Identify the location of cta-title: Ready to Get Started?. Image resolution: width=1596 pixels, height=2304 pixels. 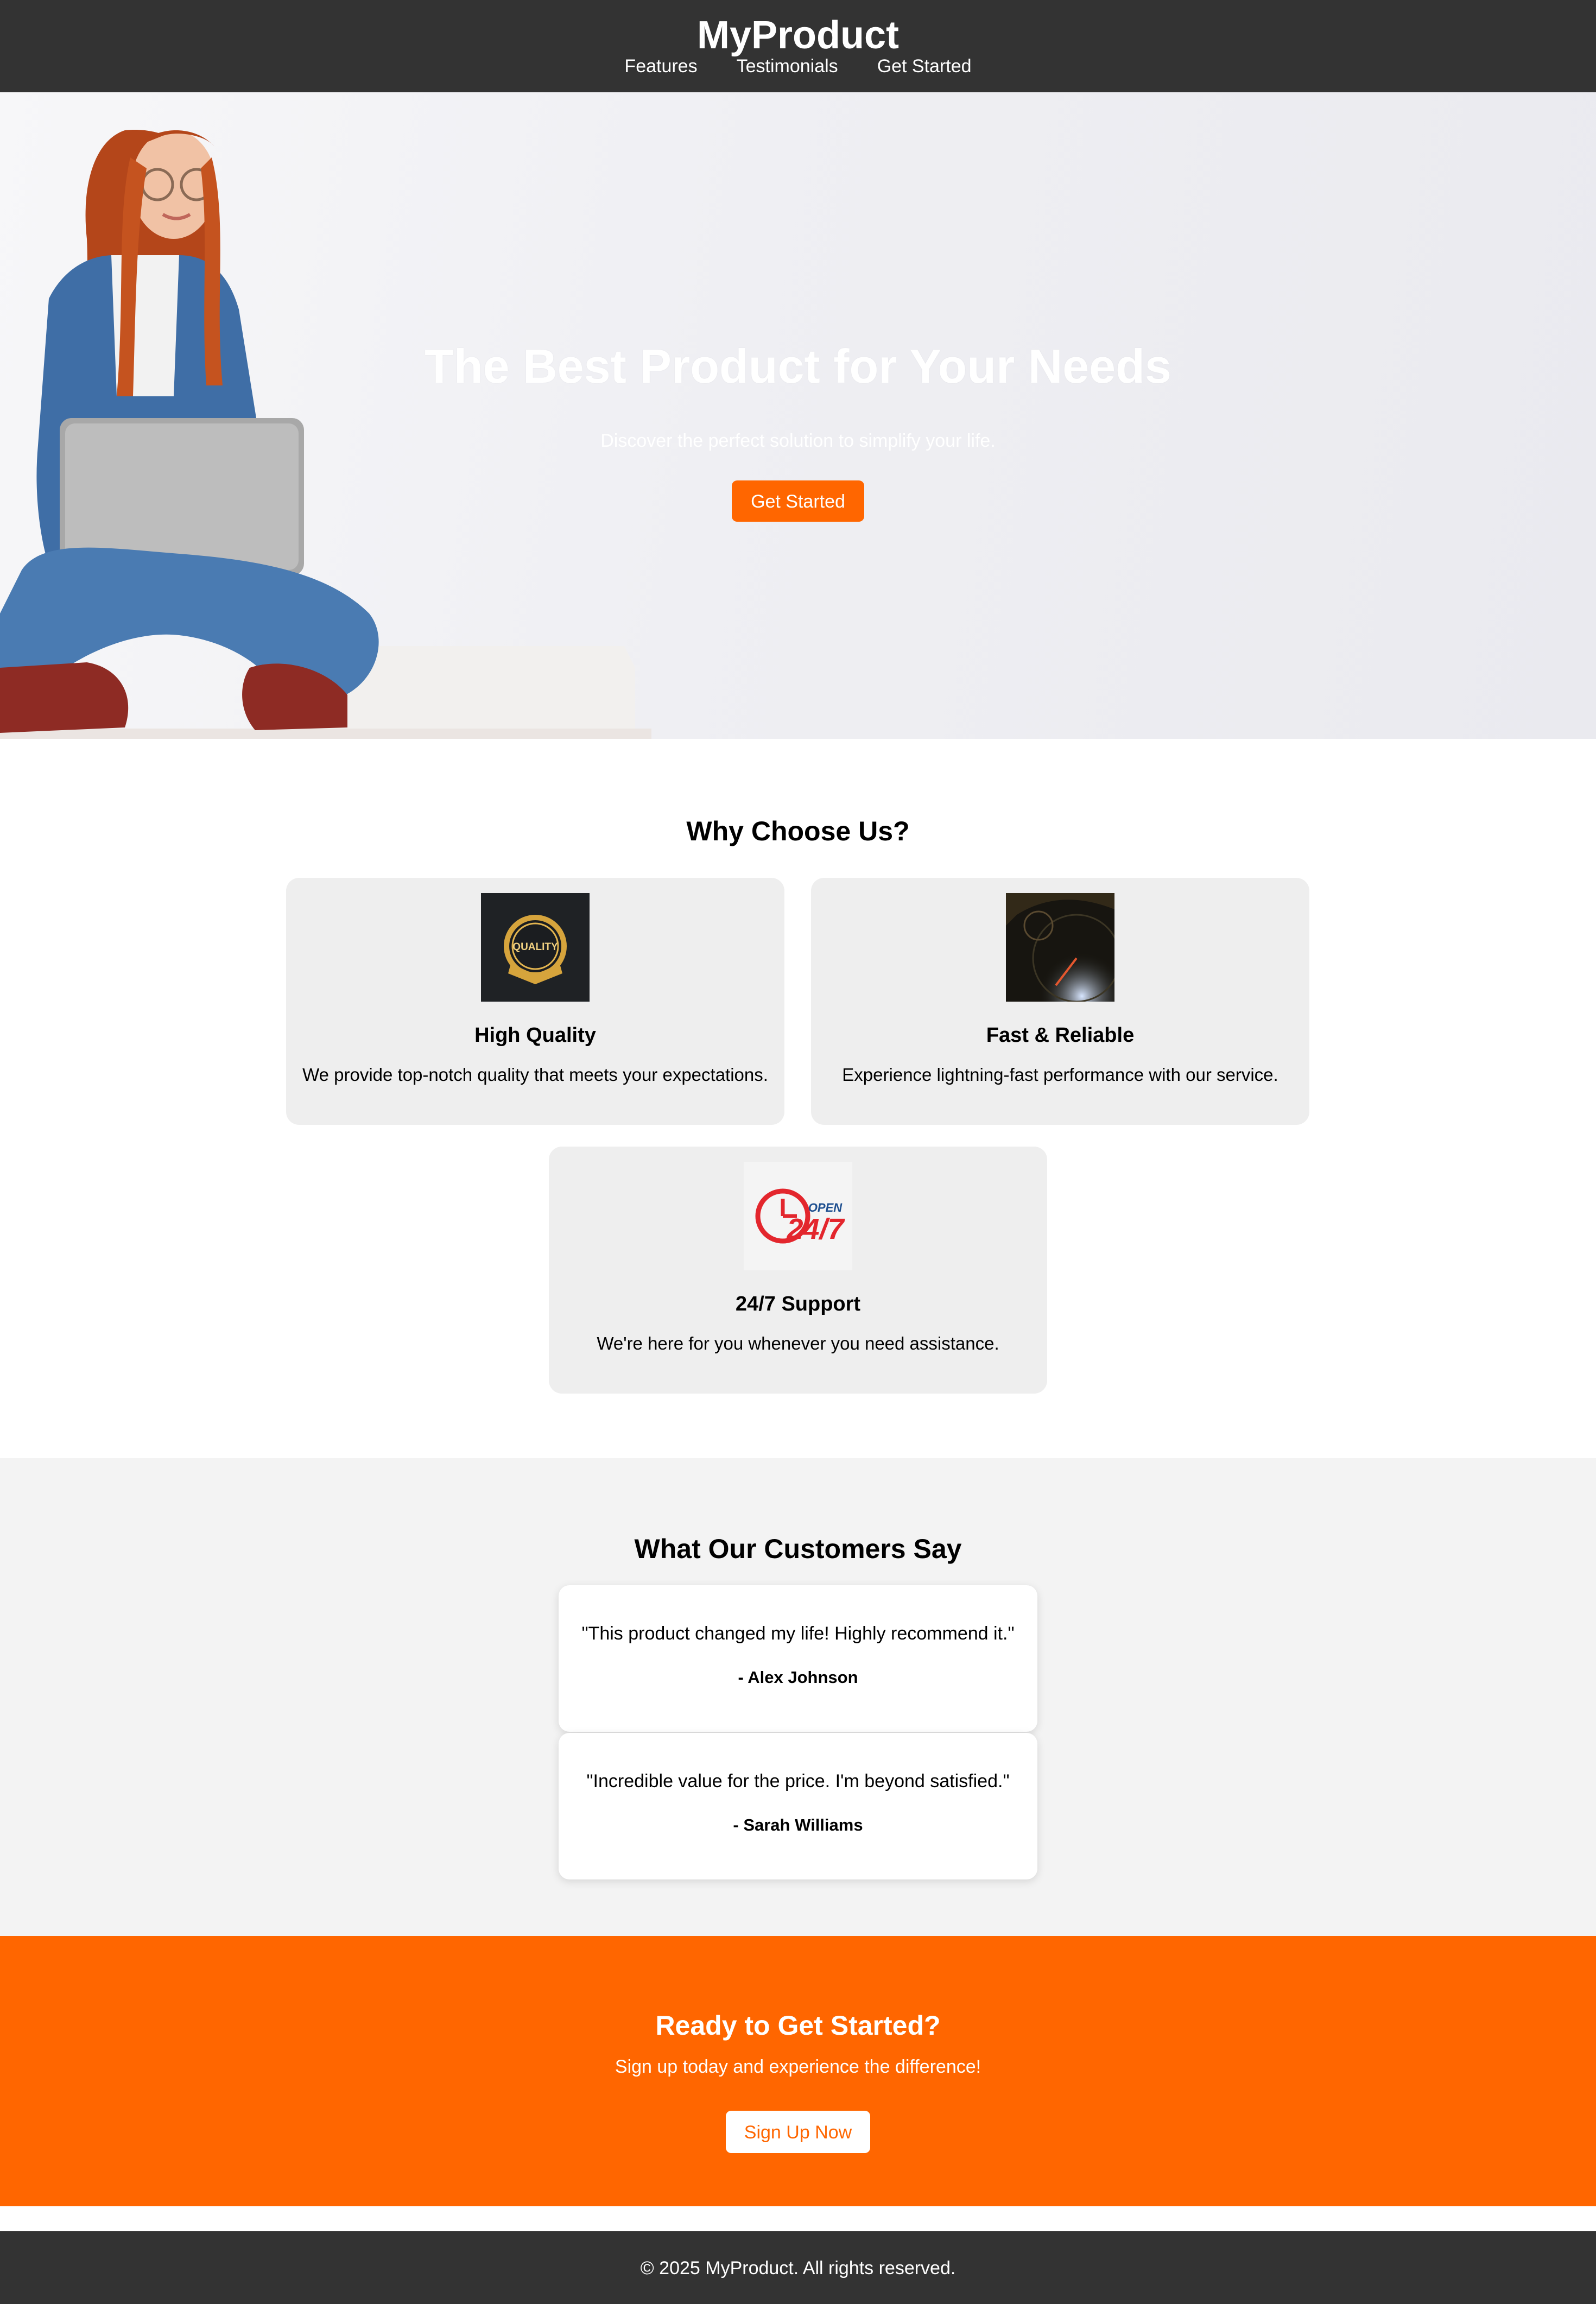
(798, 2025).